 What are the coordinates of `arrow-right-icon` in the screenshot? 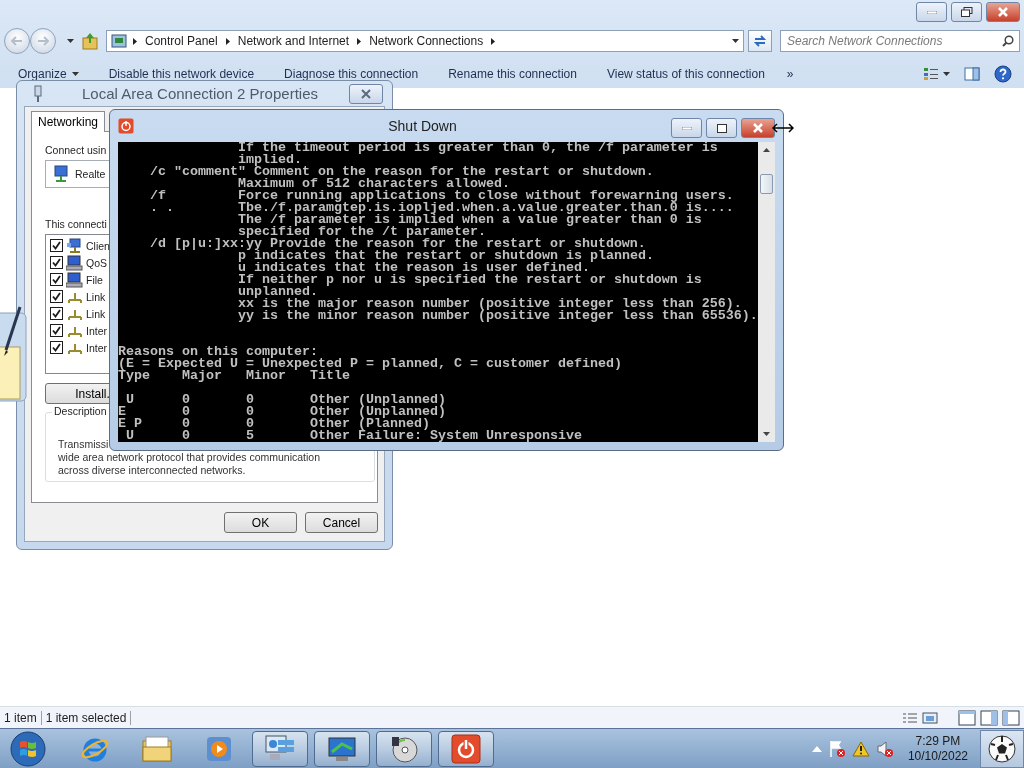 It's located at (43, 41).